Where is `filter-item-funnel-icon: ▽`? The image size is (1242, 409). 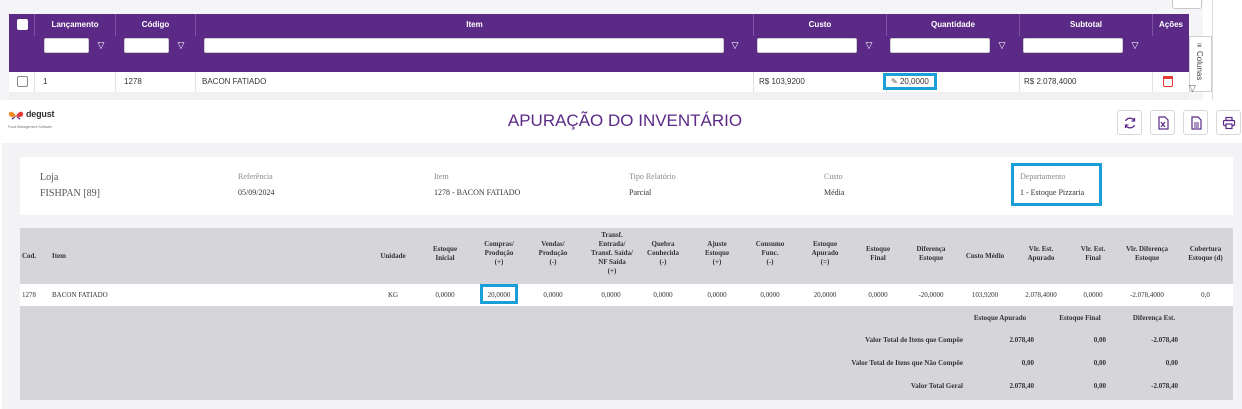
filter-item-funnel-icon: ▽ is located at coordinates (735, 45).